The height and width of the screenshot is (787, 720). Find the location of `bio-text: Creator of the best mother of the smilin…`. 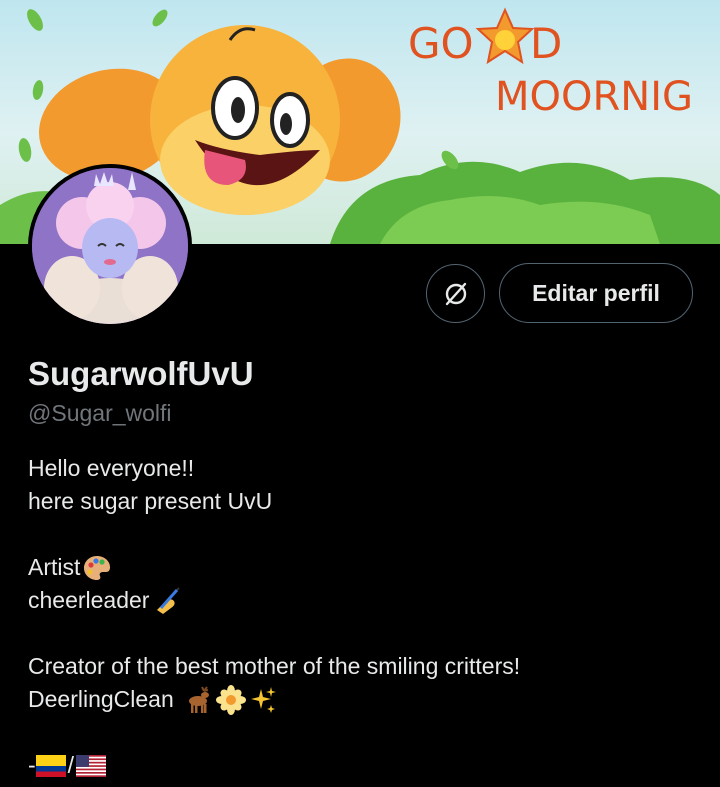

bio-text: Creator of the best mother of the smilin… is located at coordinates (274, 666).